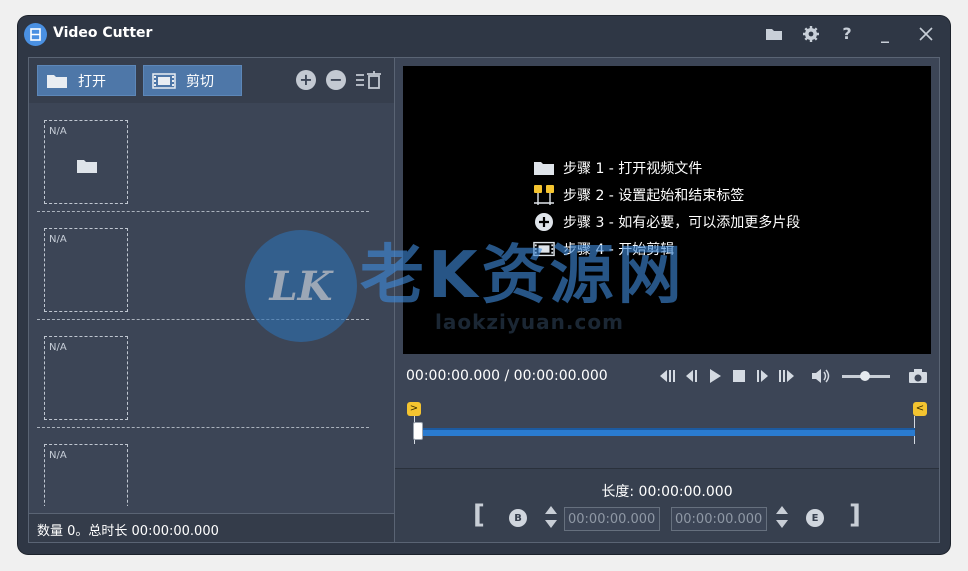 The height and width of the screenshot is (571, 968). I want to click on step-2: 步骤 2 - 设置起始和结束标签, so click(638, 195).